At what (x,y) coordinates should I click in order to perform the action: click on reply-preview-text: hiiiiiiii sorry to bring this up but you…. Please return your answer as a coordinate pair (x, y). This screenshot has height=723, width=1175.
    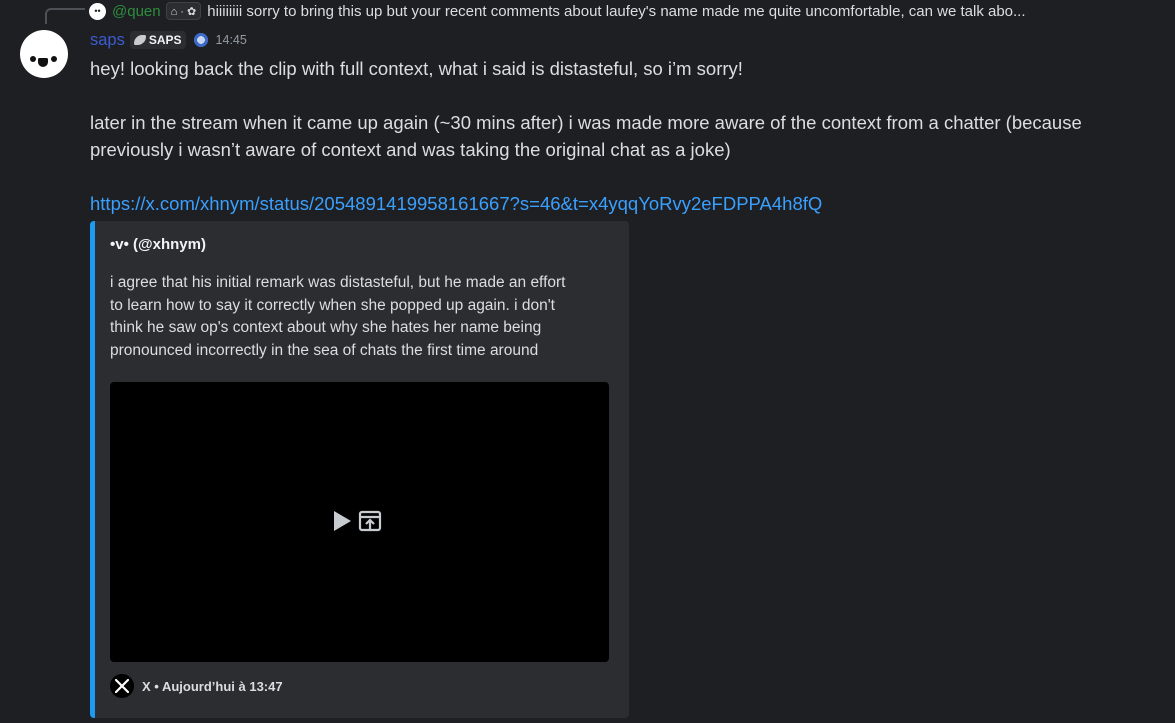
    Looking at the image, I should click on (616, 11).